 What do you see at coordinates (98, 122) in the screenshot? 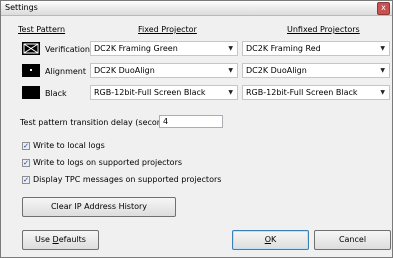
I see `transition-delay-label: Test pattern transition delay (seconds):` at bounding box center [98, 122].